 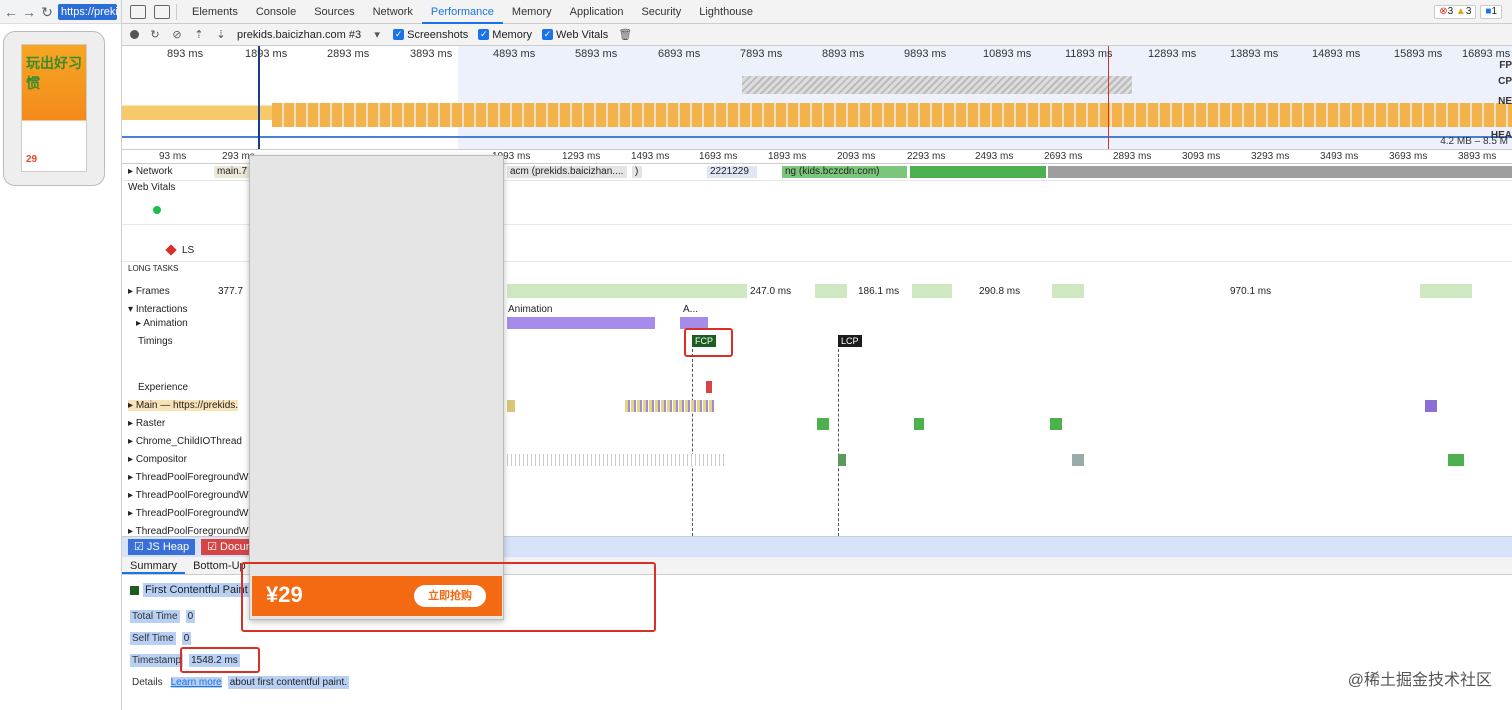 What do you see at coordinates (155, 35) in the screenshot?
I see `reload-record-button: ↻` at bounding box center [155, 35].